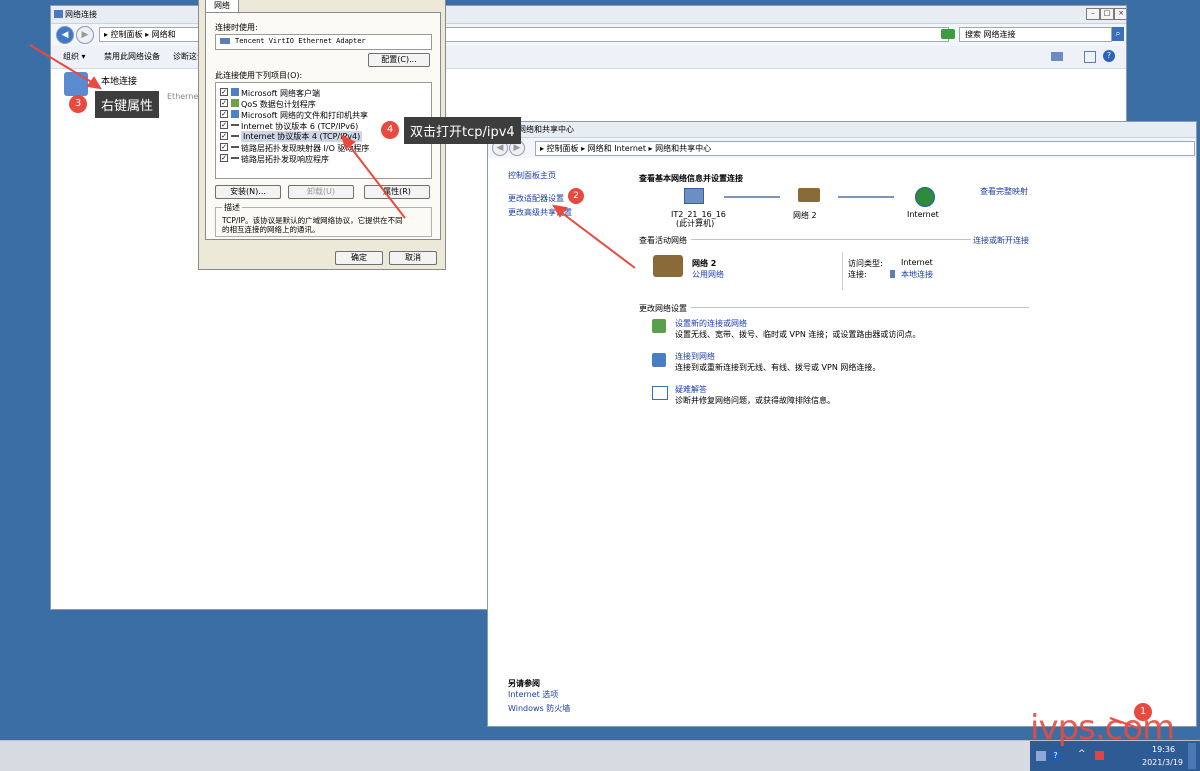 The image size is (1200, 771). I want to click on adapter-icon, so click(225, 41).